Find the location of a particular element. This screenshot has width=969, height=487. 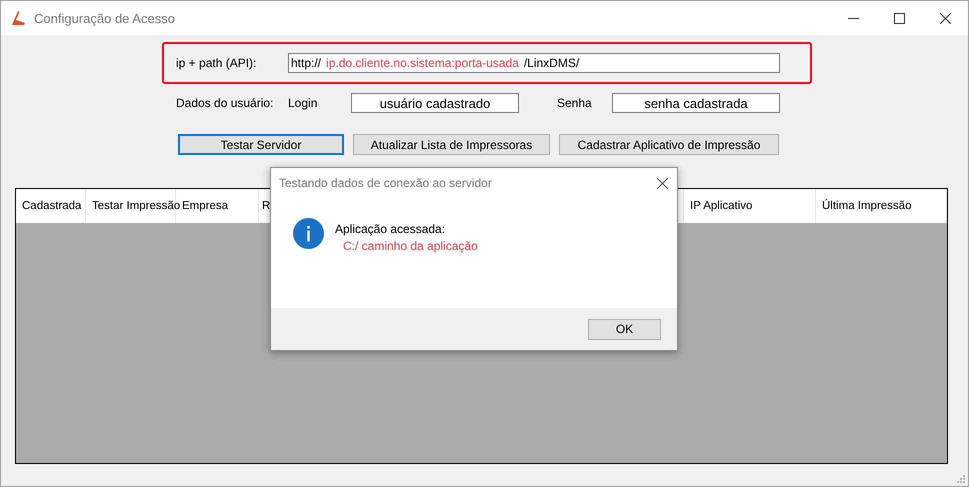

window-title: Configuração de Acesso is located at coordinates (104, 18).